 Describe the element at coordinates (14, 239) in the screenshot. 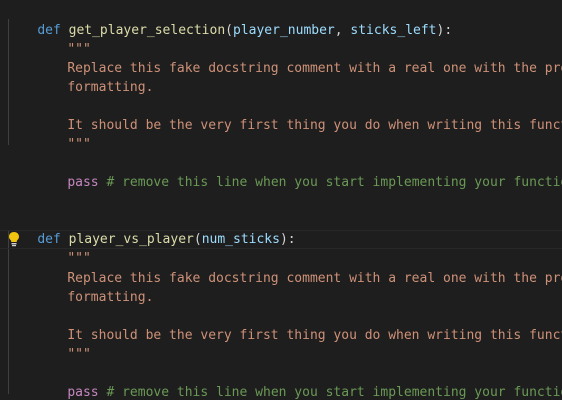

I see `lightbulb-icon` at that location.